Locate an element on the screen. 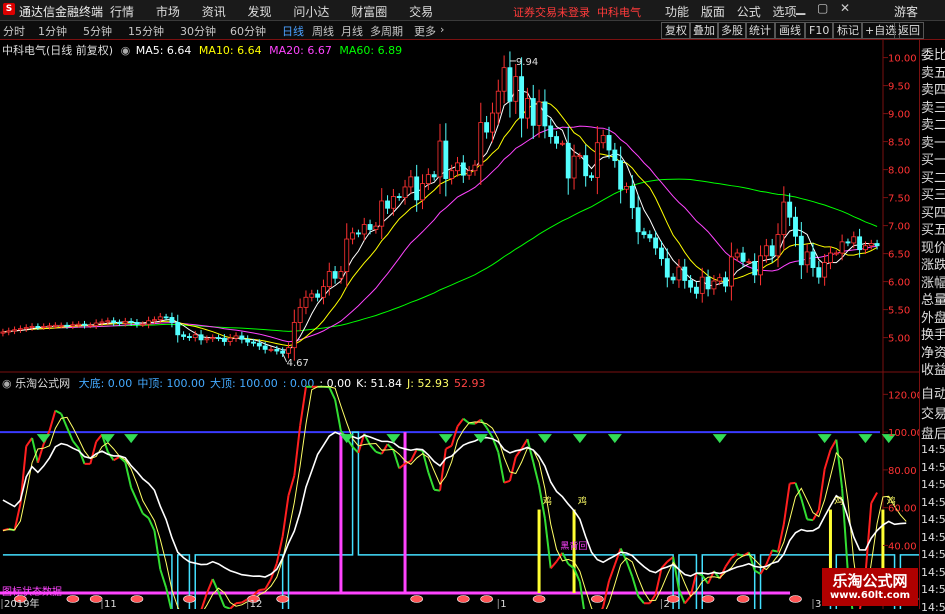 The width and height of the screenshot is (945, 614). menu-hangqing: 行情 is located at coordinates (122, 12).